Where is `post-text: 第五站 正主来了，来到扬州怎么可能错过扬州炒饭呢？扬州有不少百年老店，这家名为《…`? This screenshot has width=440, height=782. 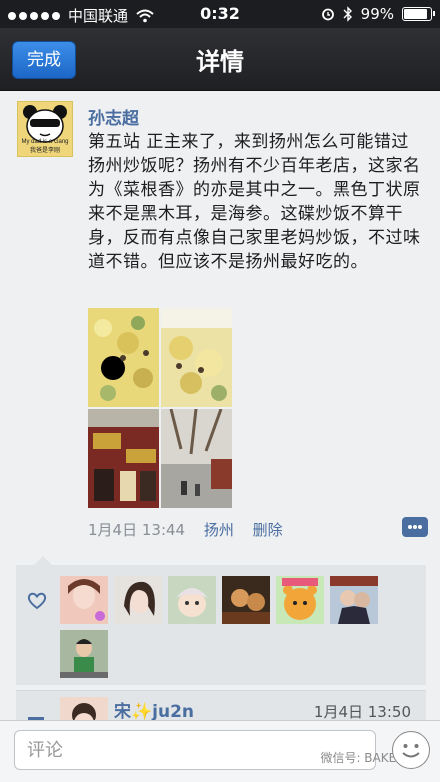
post-text: 第五站 正主来了，来到扬州怎么可能错过扬州炒饭呢？扬州有不少百年老店，这家名为《… is located at coordinates (254, 202).